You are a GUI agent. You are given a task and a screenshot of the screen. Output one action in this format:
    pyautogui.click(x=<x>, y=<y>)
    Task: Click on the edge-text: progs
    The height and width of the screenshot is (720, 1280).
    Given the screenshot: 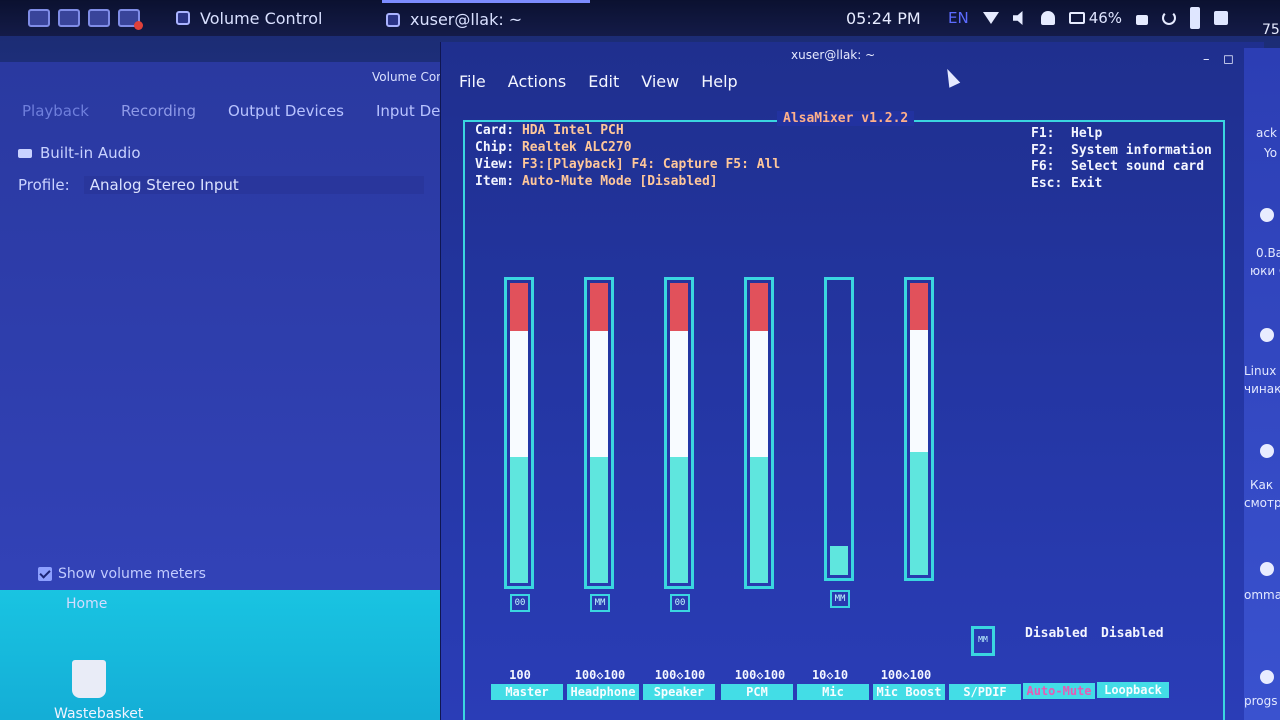 What is the action you would take?
    pyautogui.click(x=1261, y=701)
    